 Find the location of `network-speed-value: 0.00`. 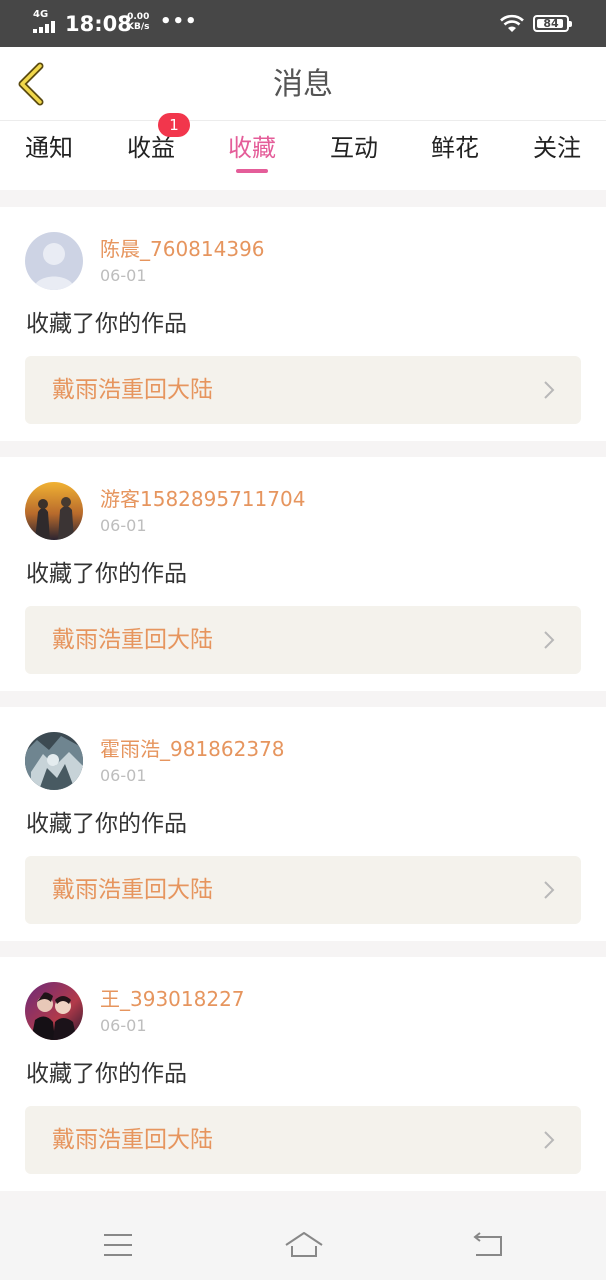

network-speed-value: 0.00 is located at coordinates (138, 17).